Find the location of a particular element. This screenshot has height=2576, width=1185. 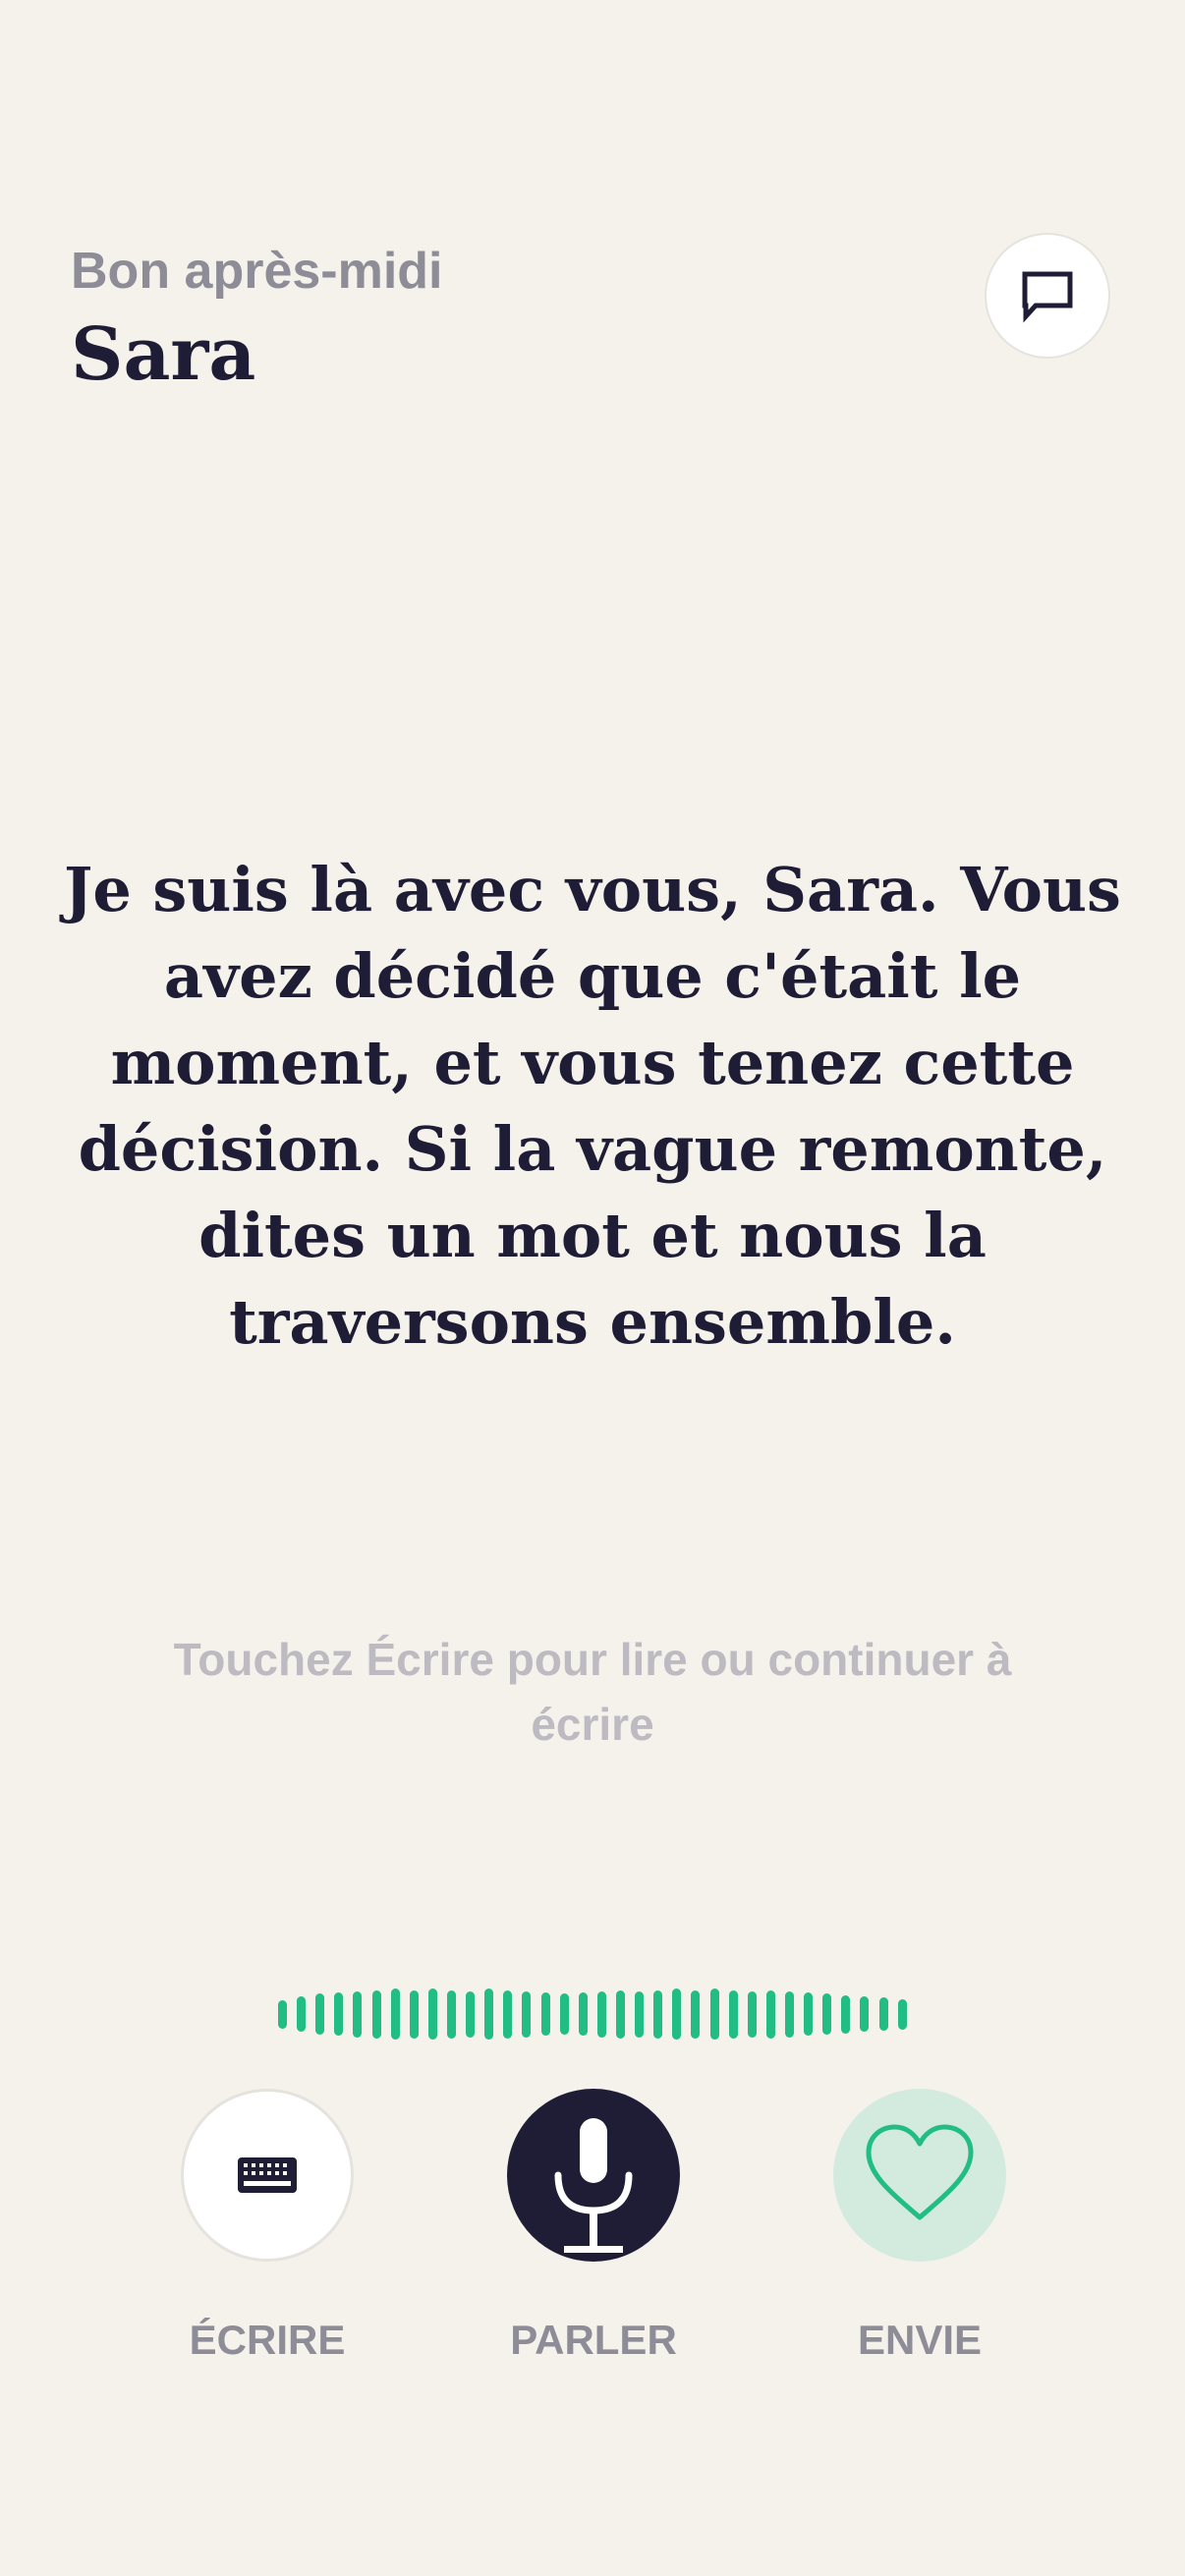

greeting-text: Bon après-midi is located at coordinates (257, 271).